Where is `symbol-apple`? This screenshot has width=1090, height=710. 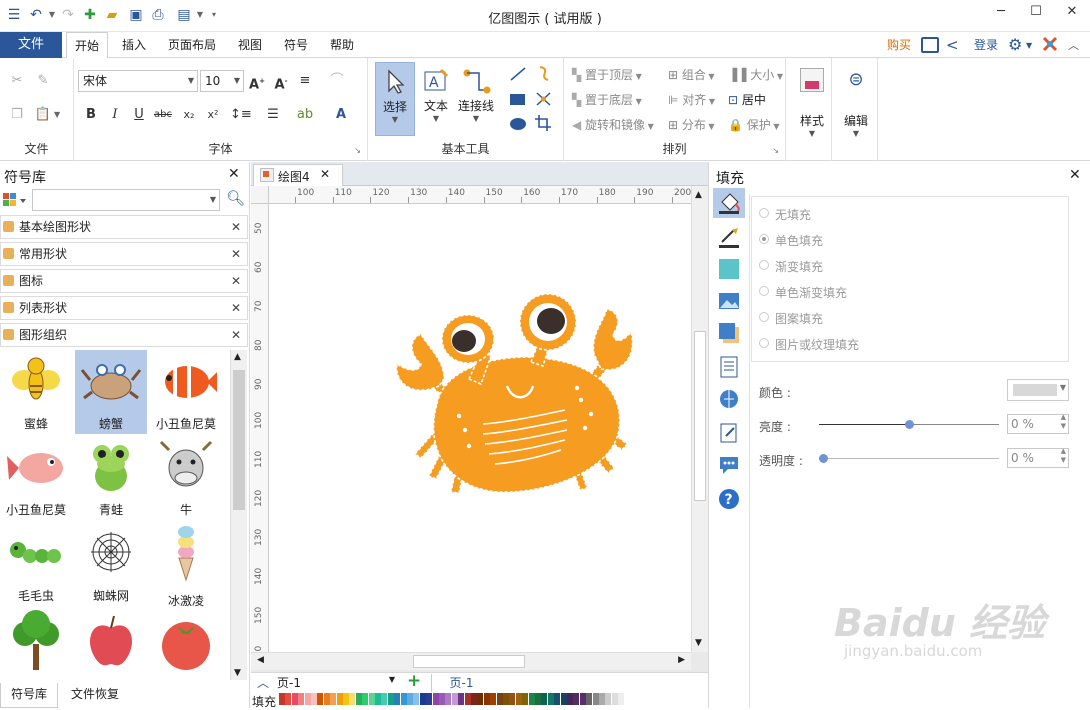 symbol-apple is located at coordinates (111, 643).